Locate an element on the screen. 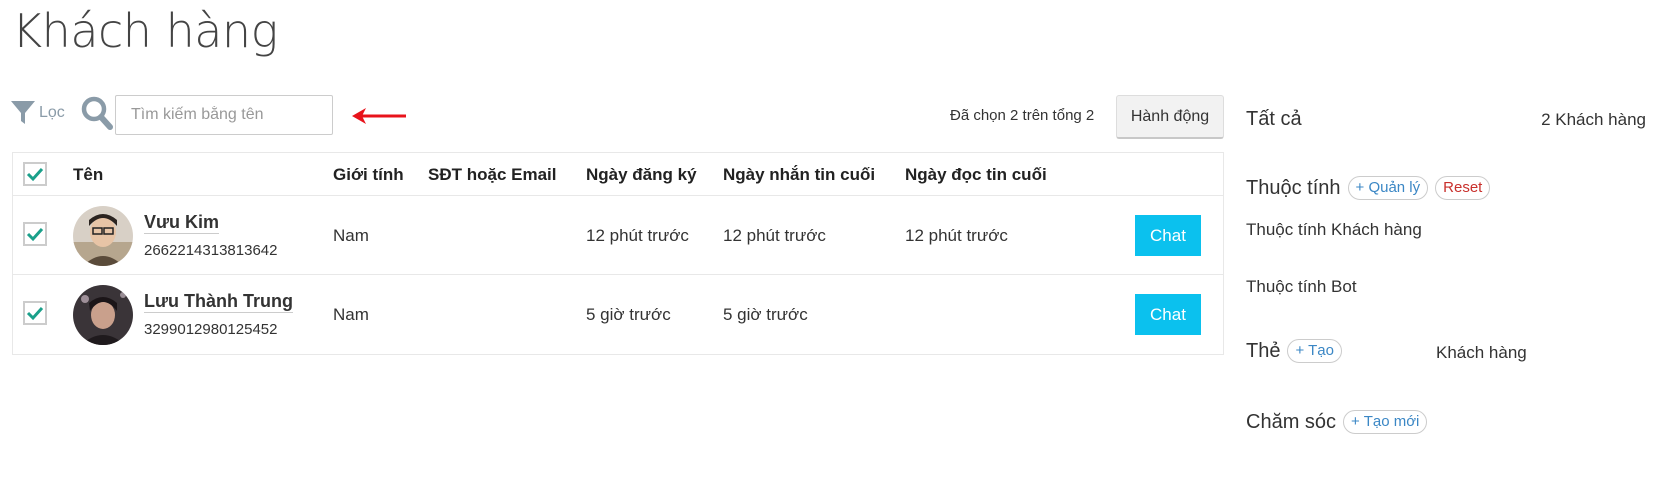 This screenshot has width=1657, height=495. header-last-message: Ngày nhắn tin cuối is located at coordinates (799, 175).